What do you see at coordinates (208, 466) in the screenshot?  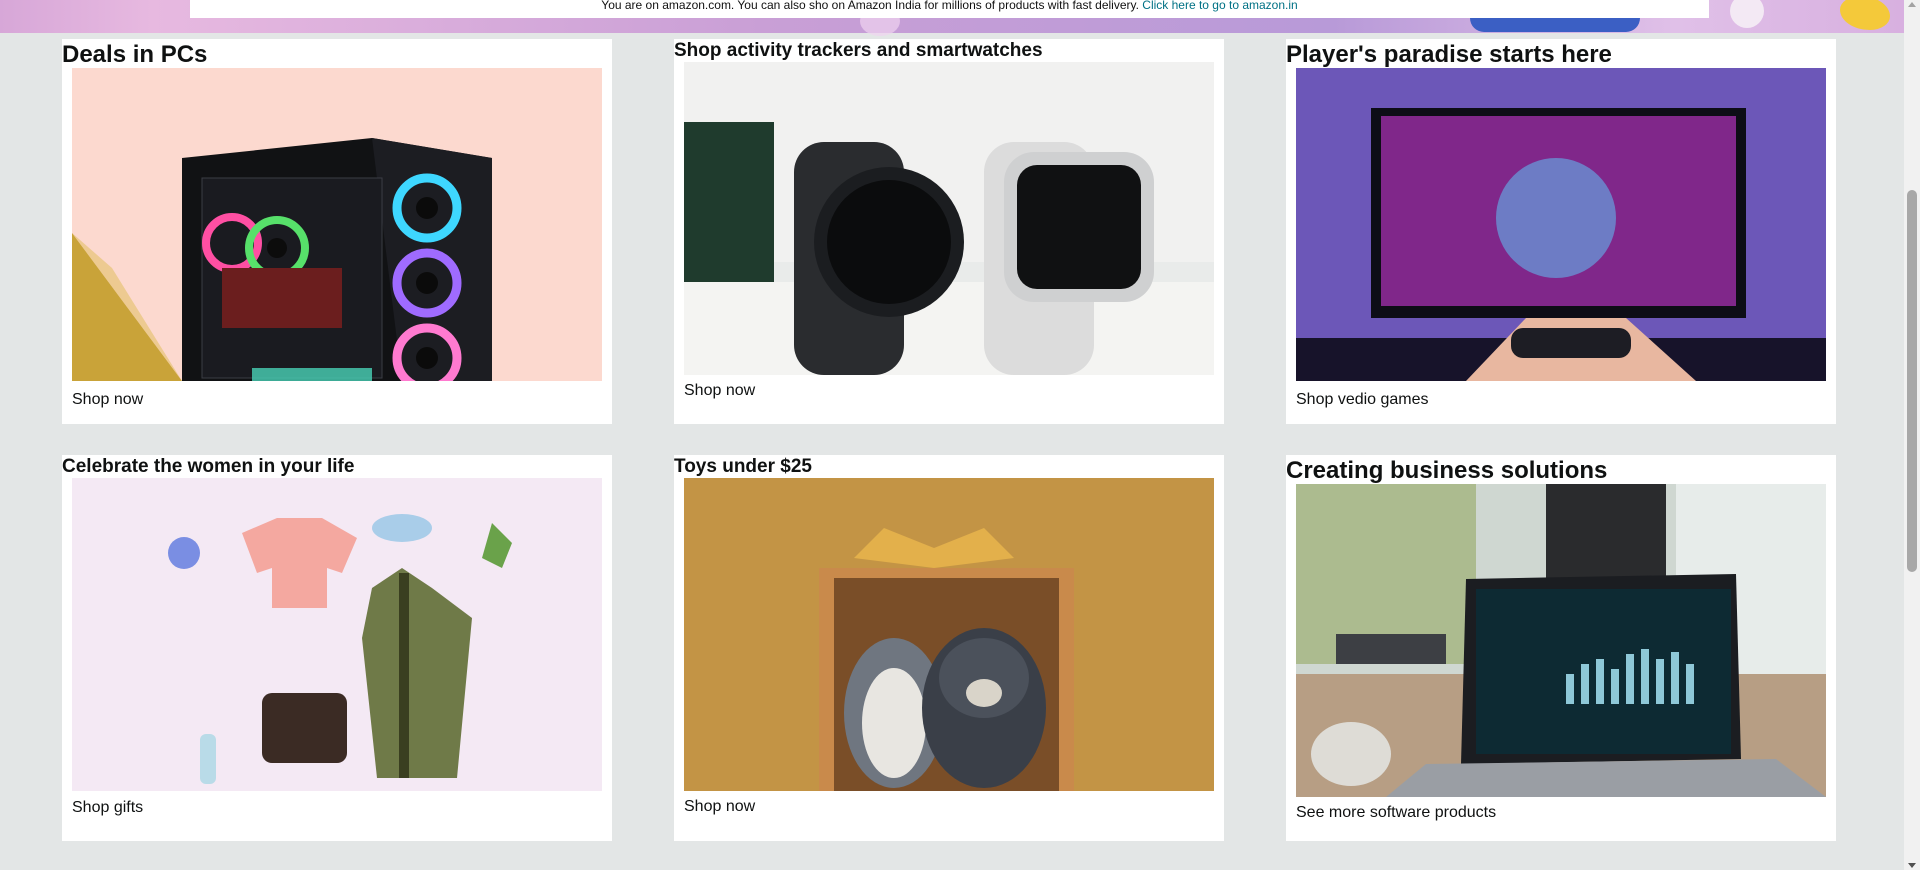 I see `card-title: Celebrate the women in your life` at bounding box center [208, 466].